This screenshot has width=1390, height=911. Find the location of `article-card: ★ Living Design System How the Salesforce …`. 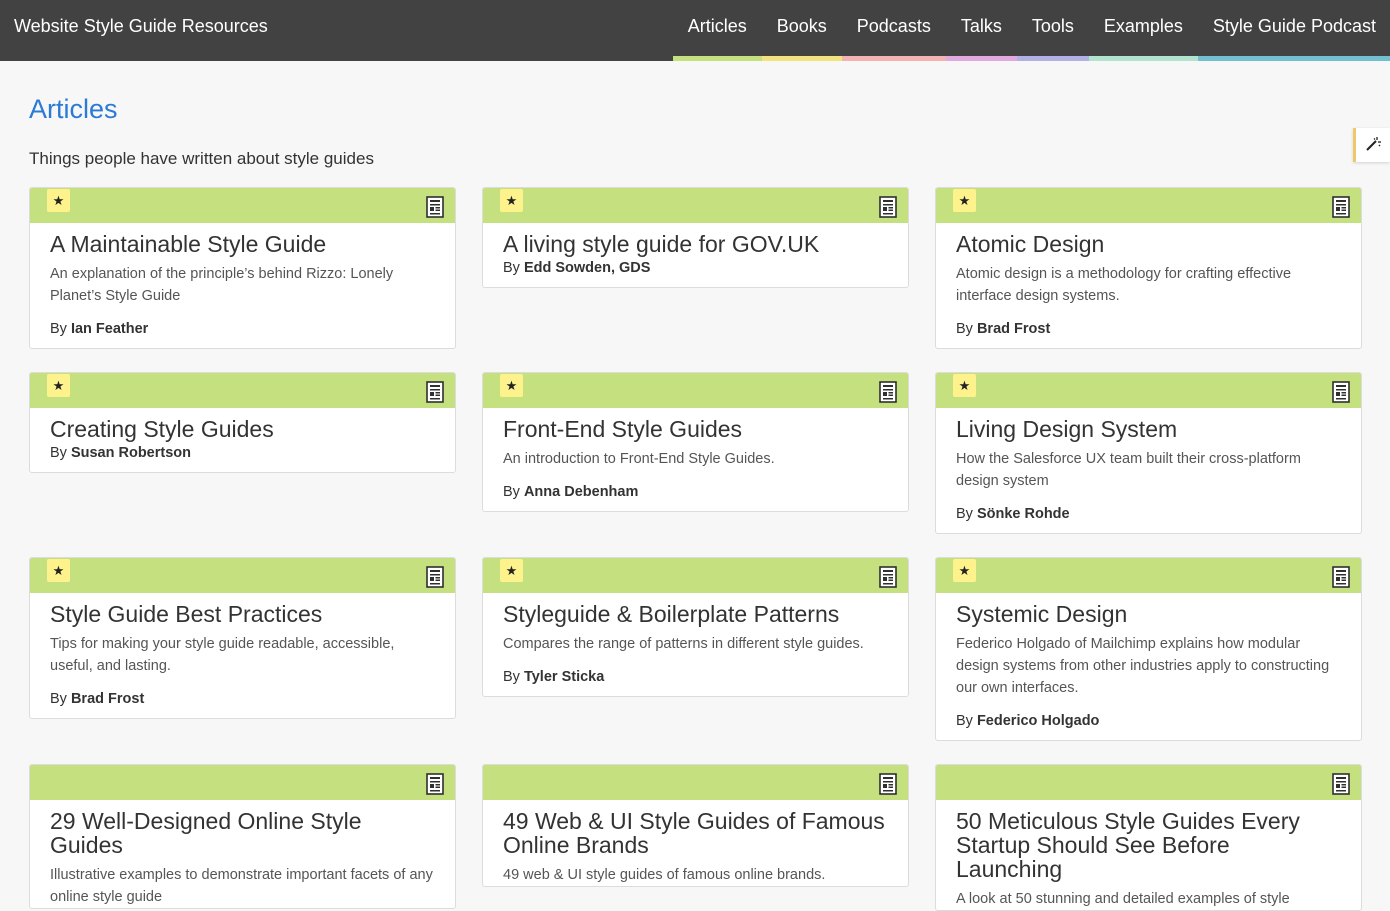

article-card: ★ Living Design System How the Salesforce … is located at coordinates (1148, 453).